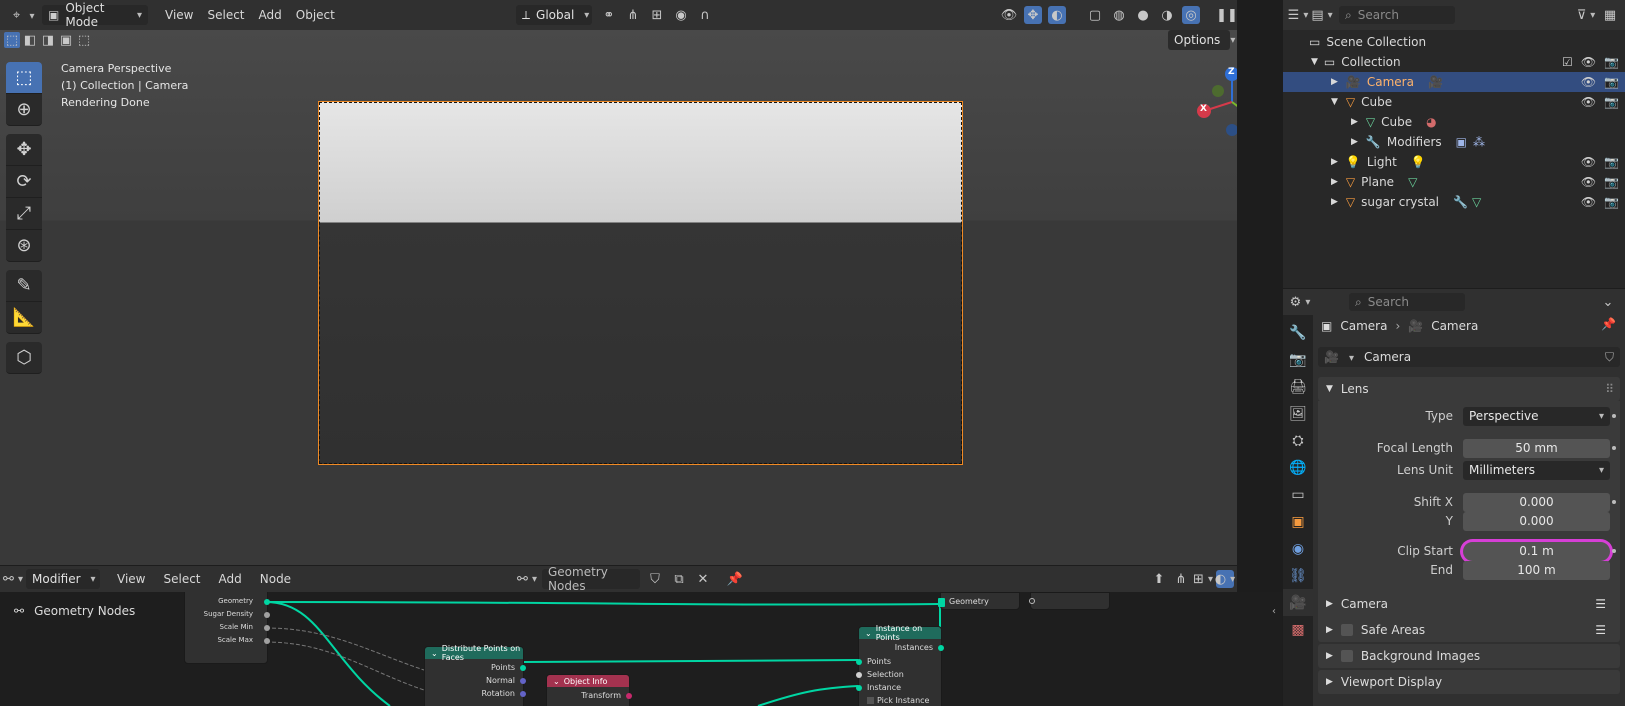 Image resolution: width=1625 pixels, height=706 pixels. What do you see at coordinates (1469, 389) in the screenshot?
I see `lens-panel-header: ▼ Lens ⠿` at bounding box center [1469, 389].